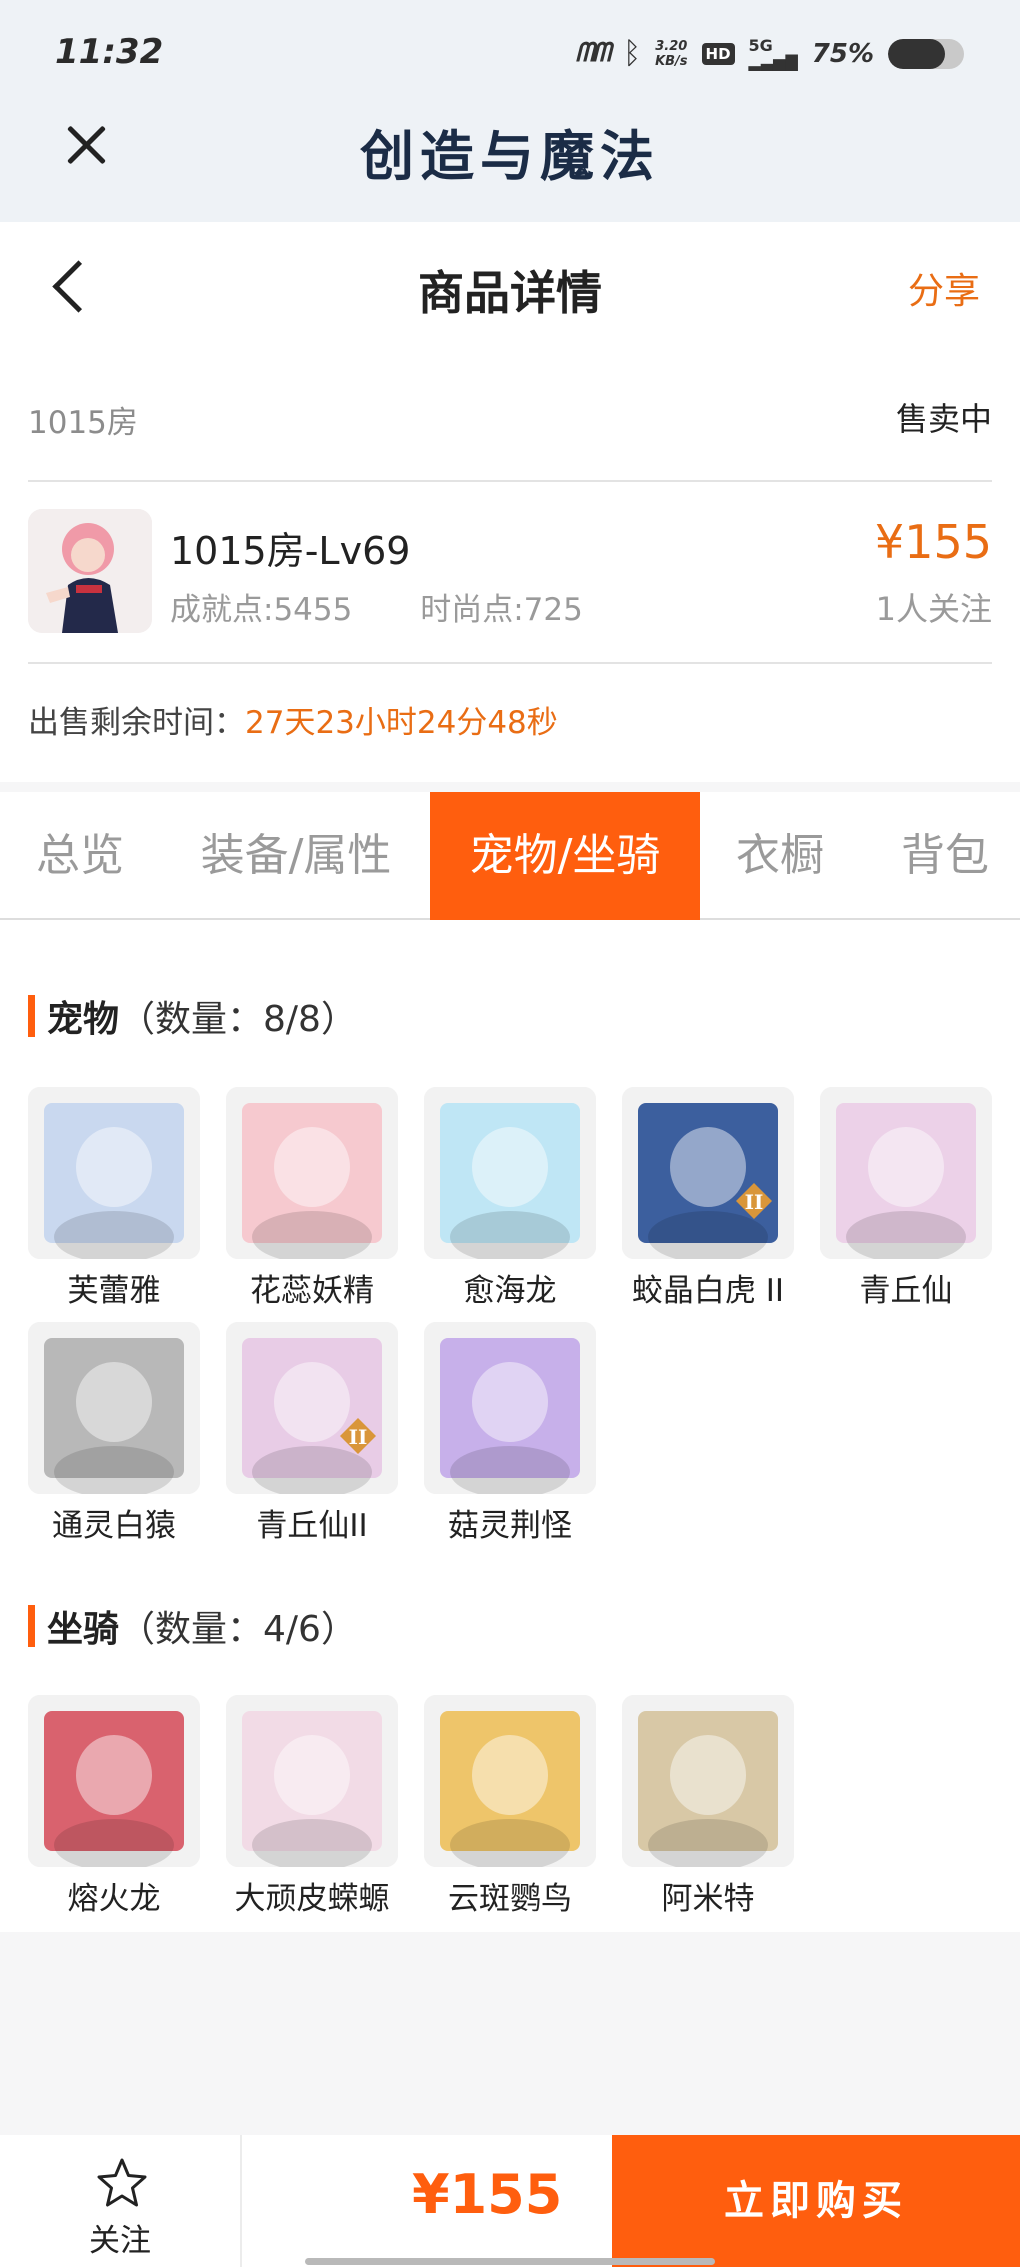  Describe the element at coordinates (708, 1899) in the screenshot. I see `item-name: 阿米特` at that location.